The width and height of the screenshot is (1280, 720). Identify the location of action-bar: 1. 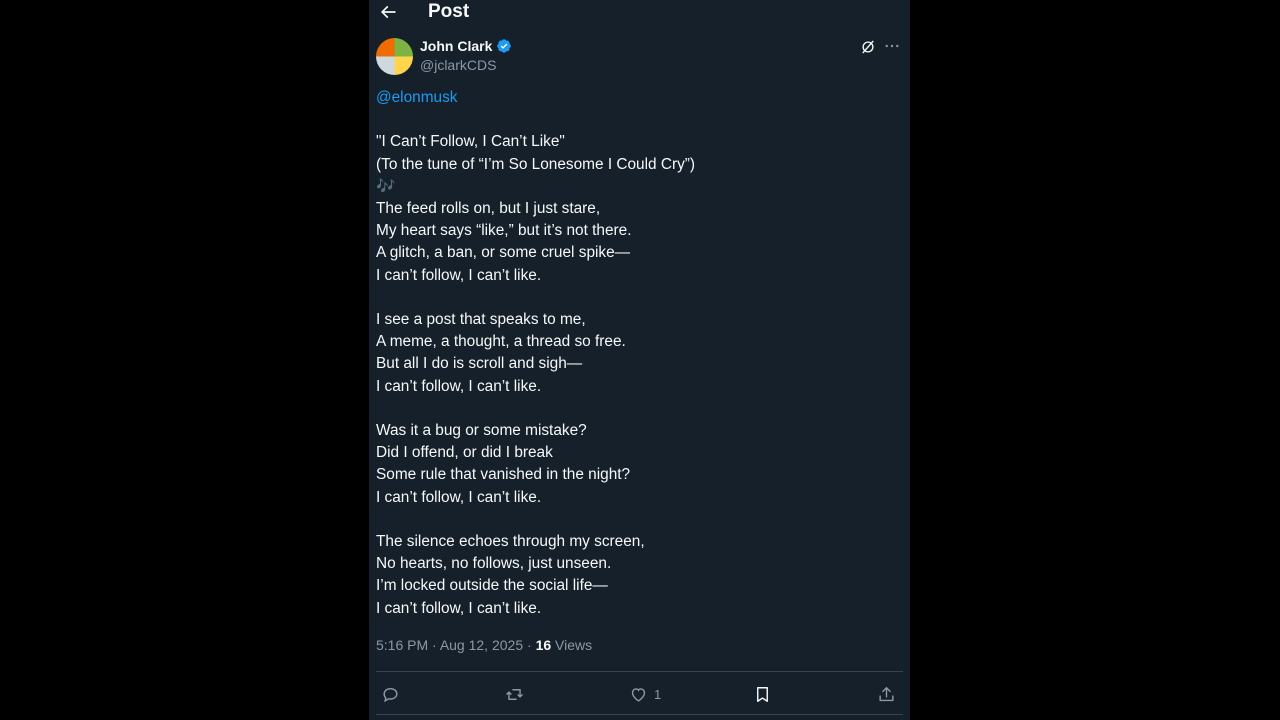
(639, 694).